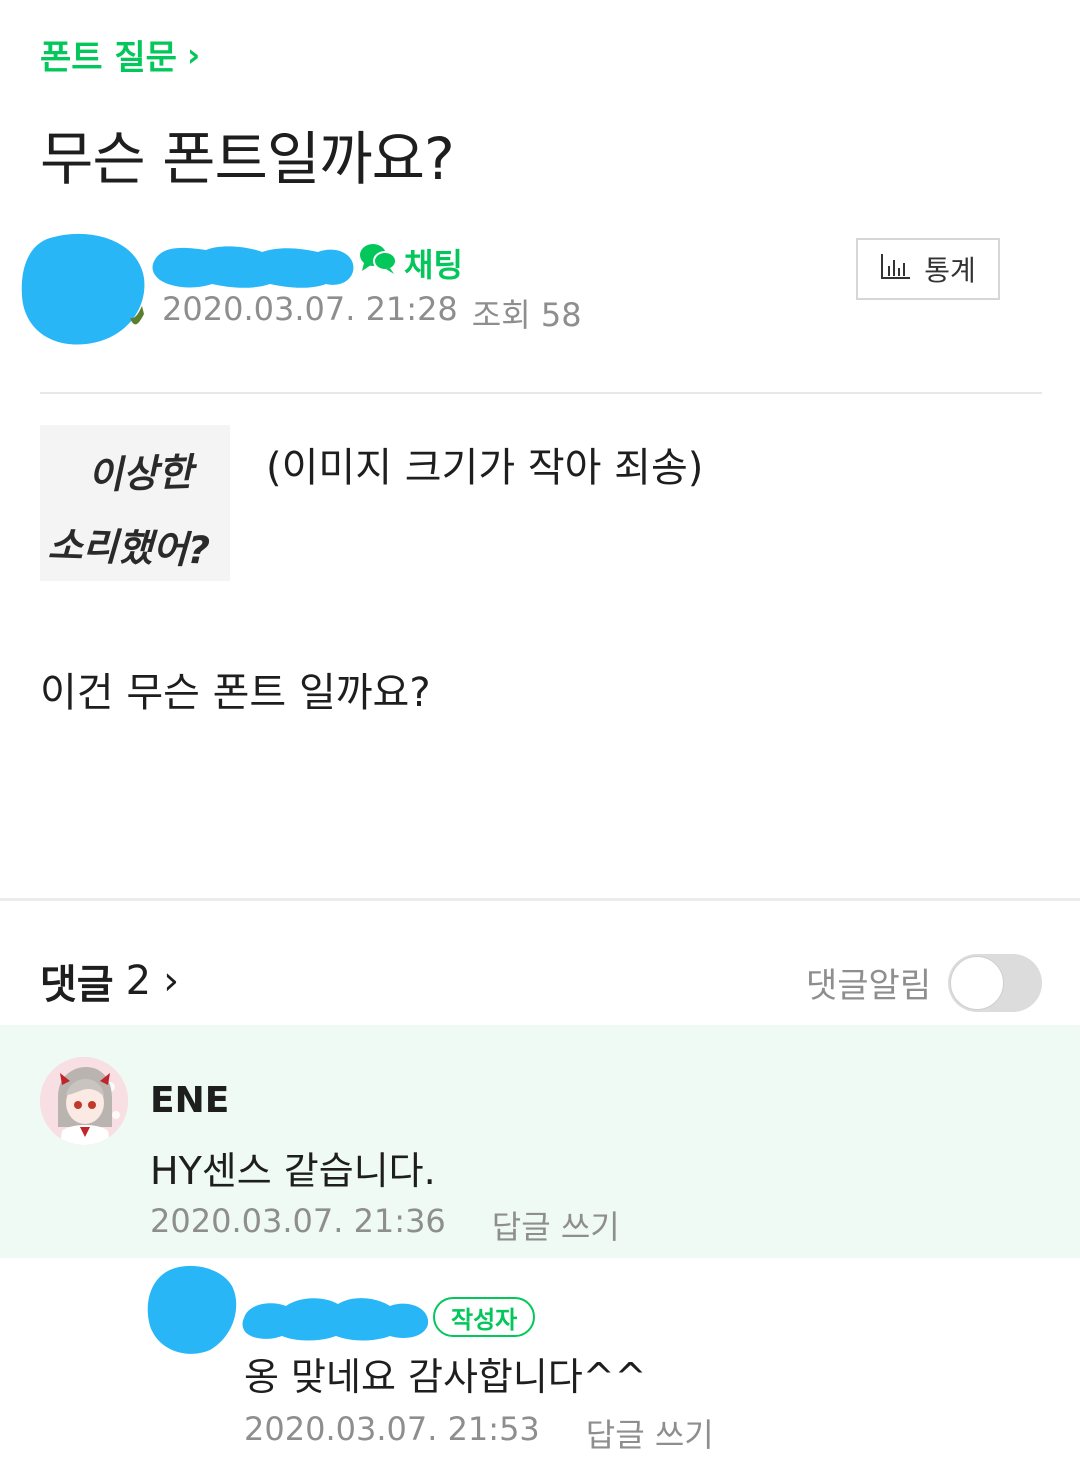 The image size is (1080, 1474). I want to click on post-date: 2020.03.07. 21:28, so click(310, 309).